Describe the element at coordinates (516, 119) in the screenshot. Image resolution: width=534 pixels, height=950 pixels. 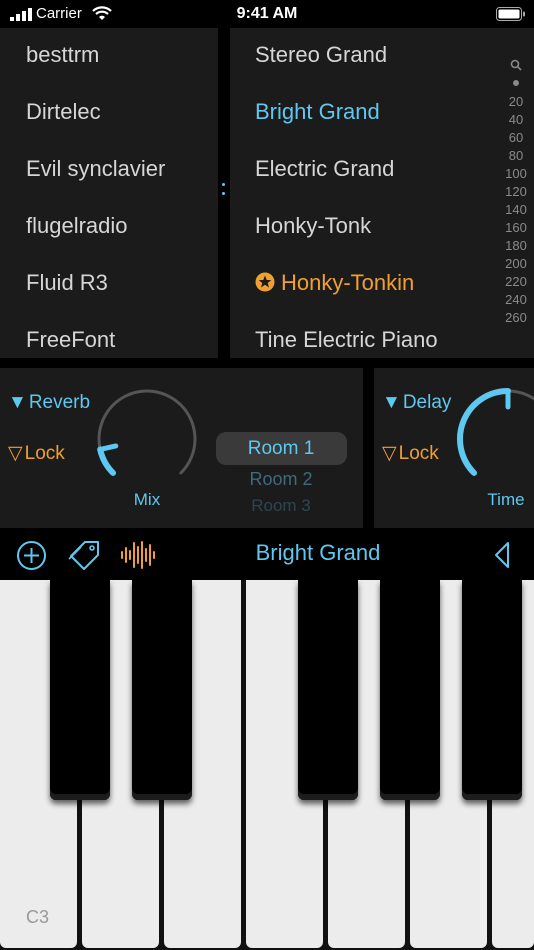
I see `index-label: 40` at that location.